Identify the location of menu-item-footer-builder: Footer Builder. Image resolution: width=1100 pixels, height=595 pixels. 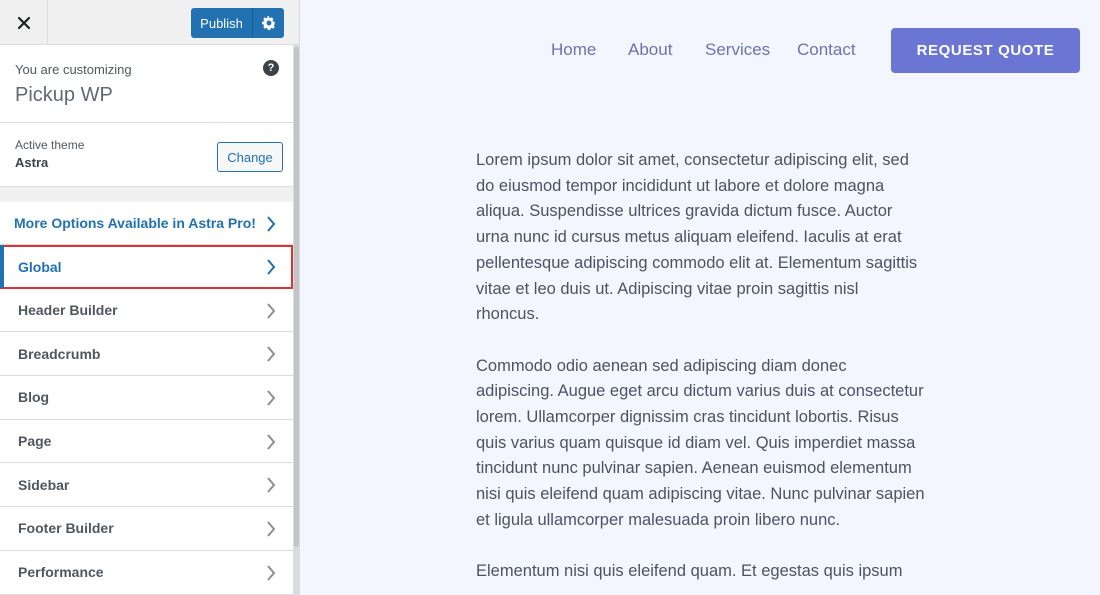
(146, 529).